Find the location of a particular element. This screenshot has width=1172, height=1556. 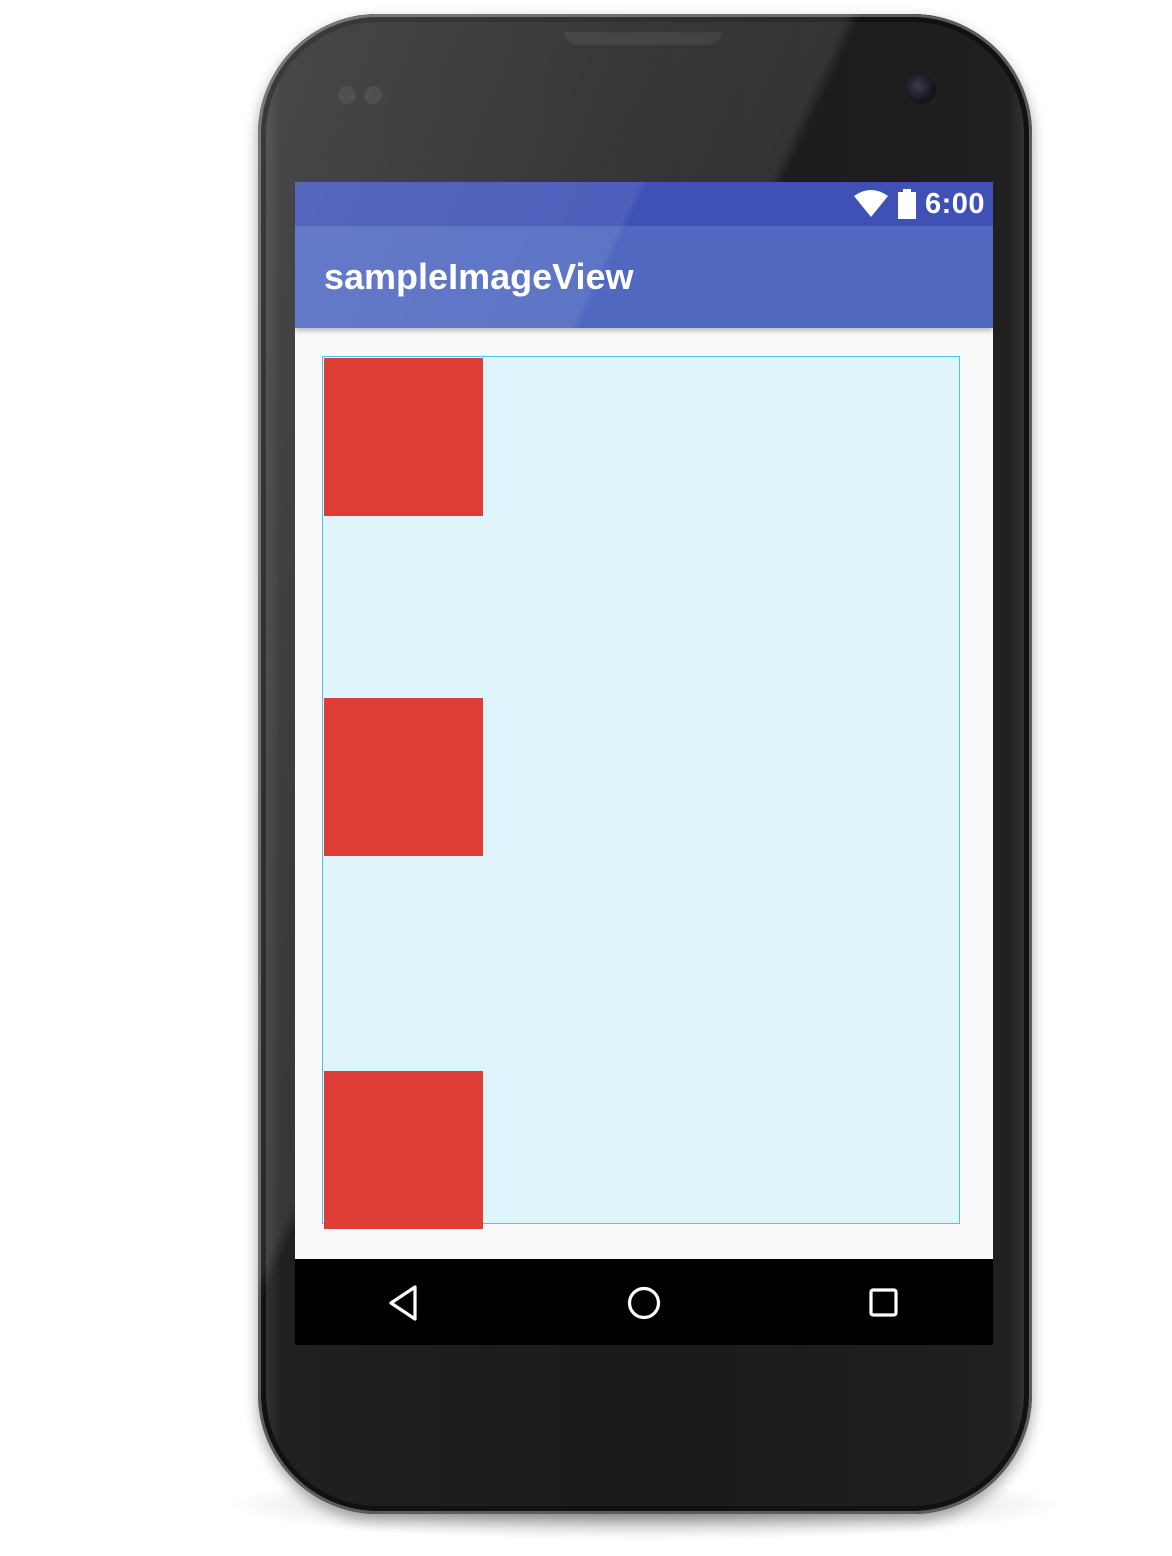

status-bar: 6:00 is located at coordinates (644, 204).